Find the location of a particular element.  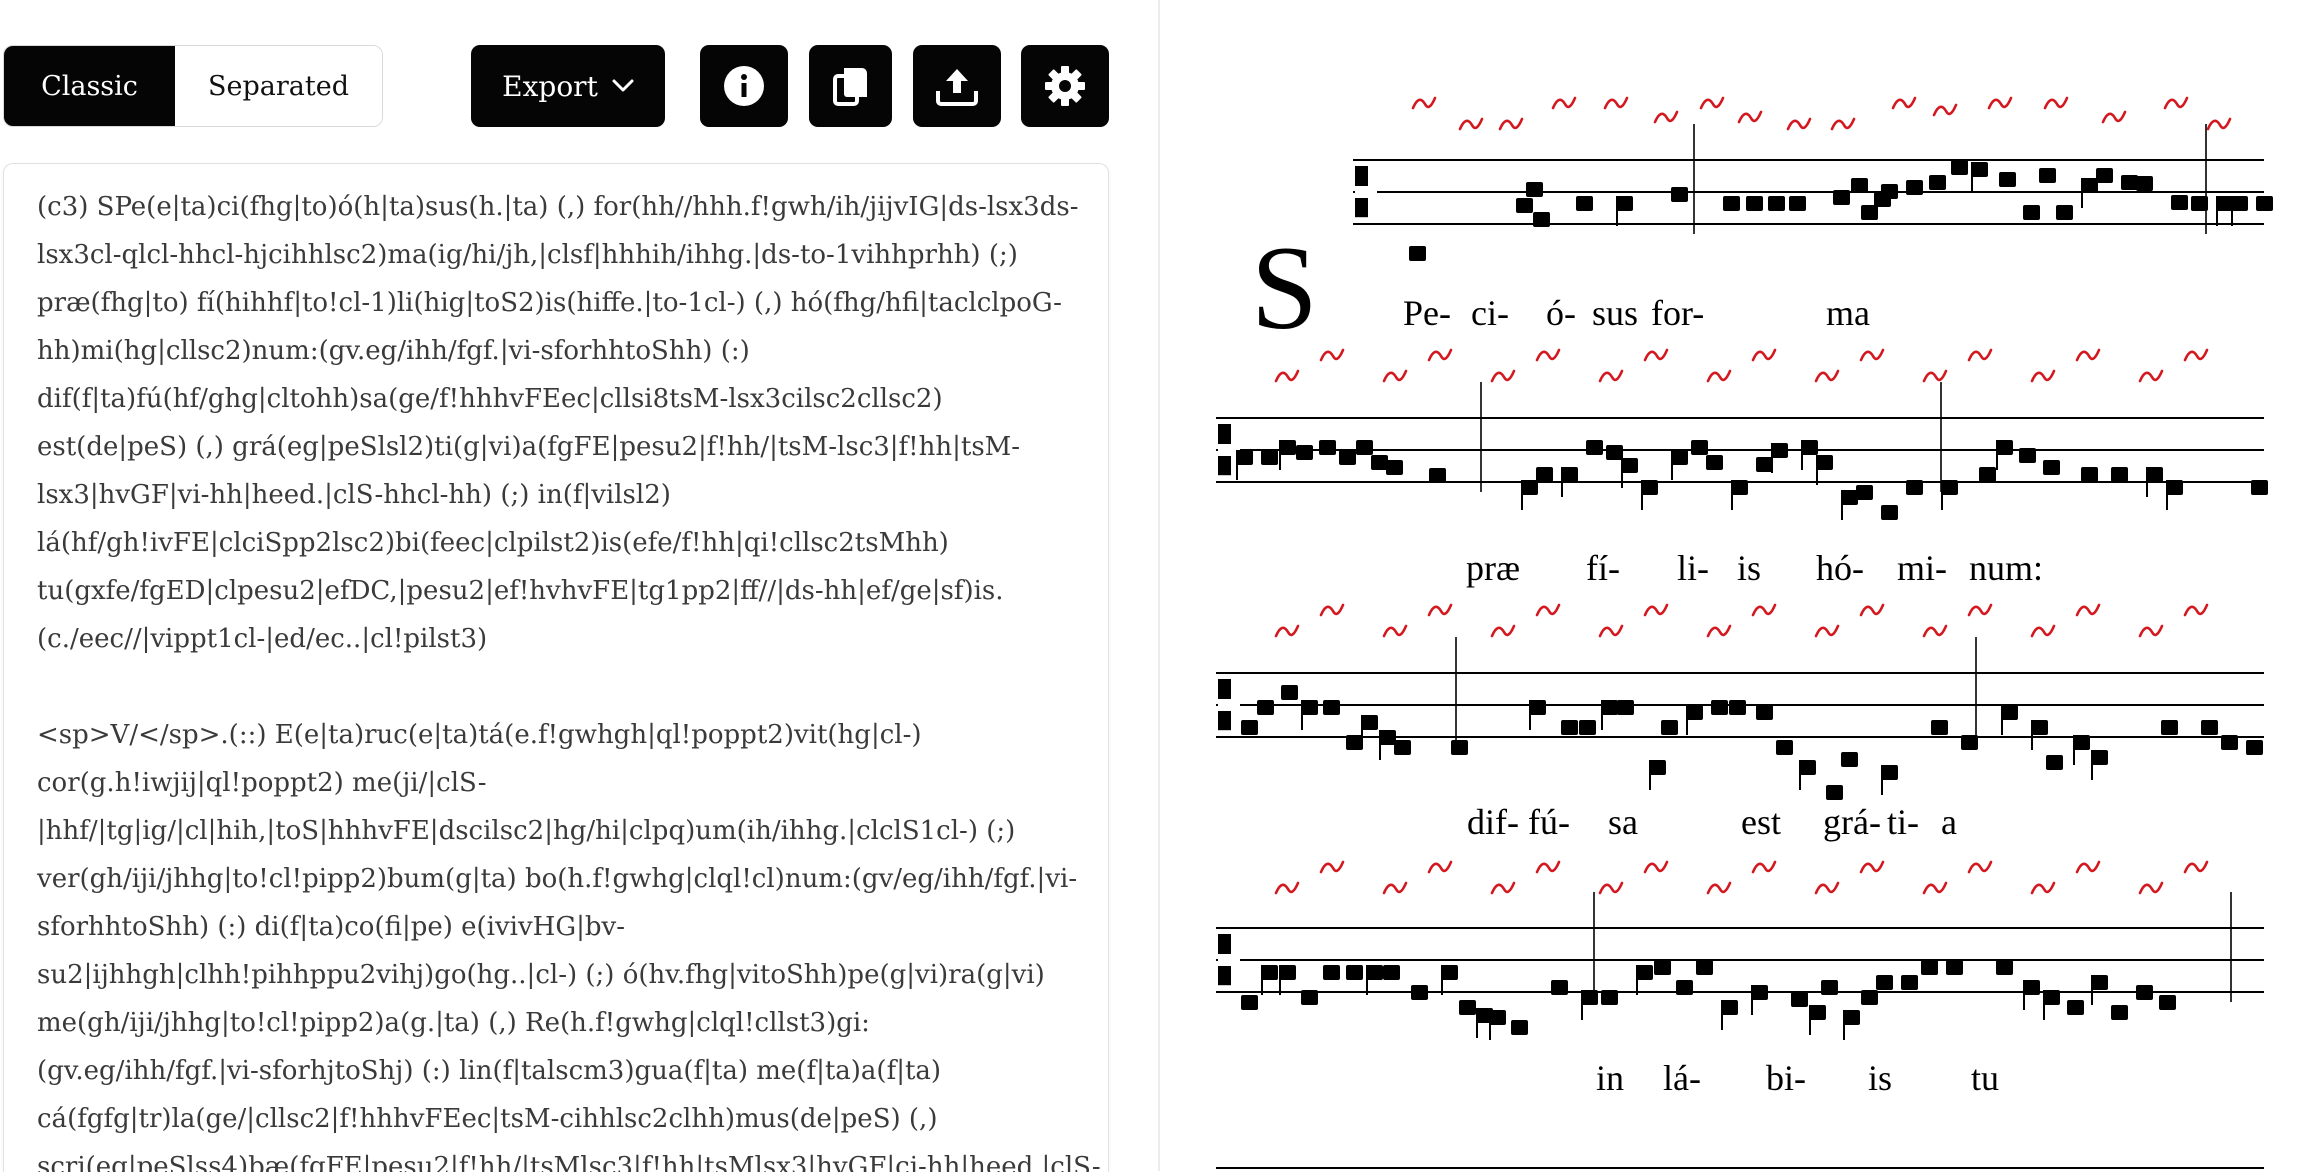

pane-divider is located at coordinates (1159, 585).